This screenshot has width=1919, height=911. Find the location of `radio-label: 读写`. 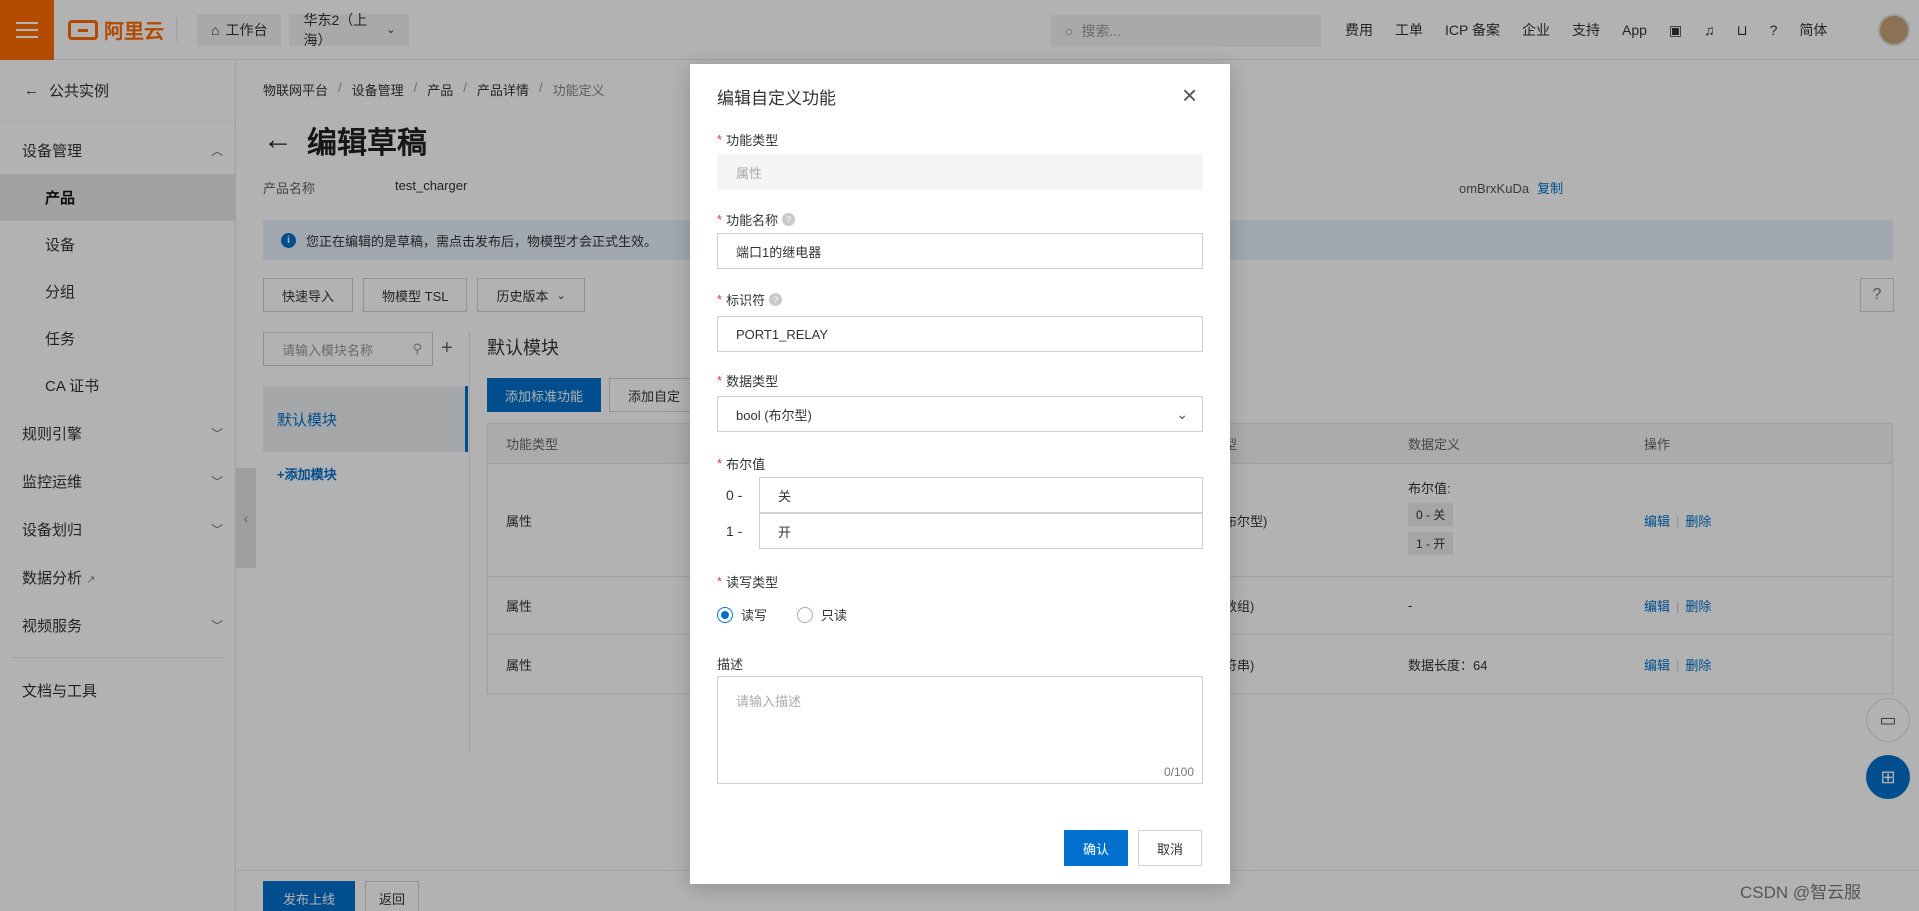

radio-label: 读写 is located at coordinates (754, 615).